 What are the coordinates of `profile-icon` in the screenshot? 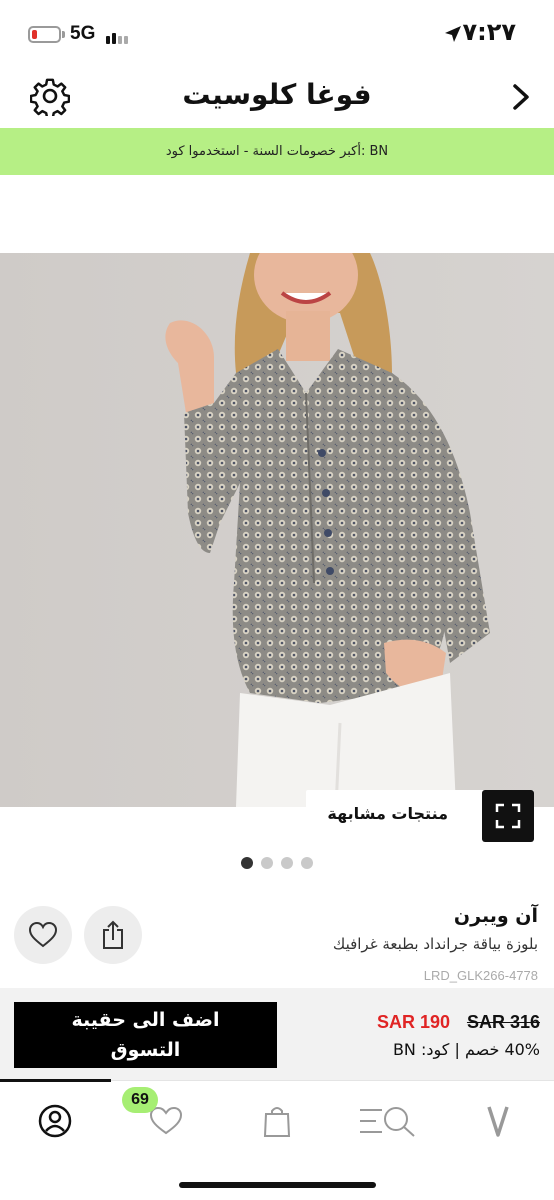 It's located at (55, 1121).